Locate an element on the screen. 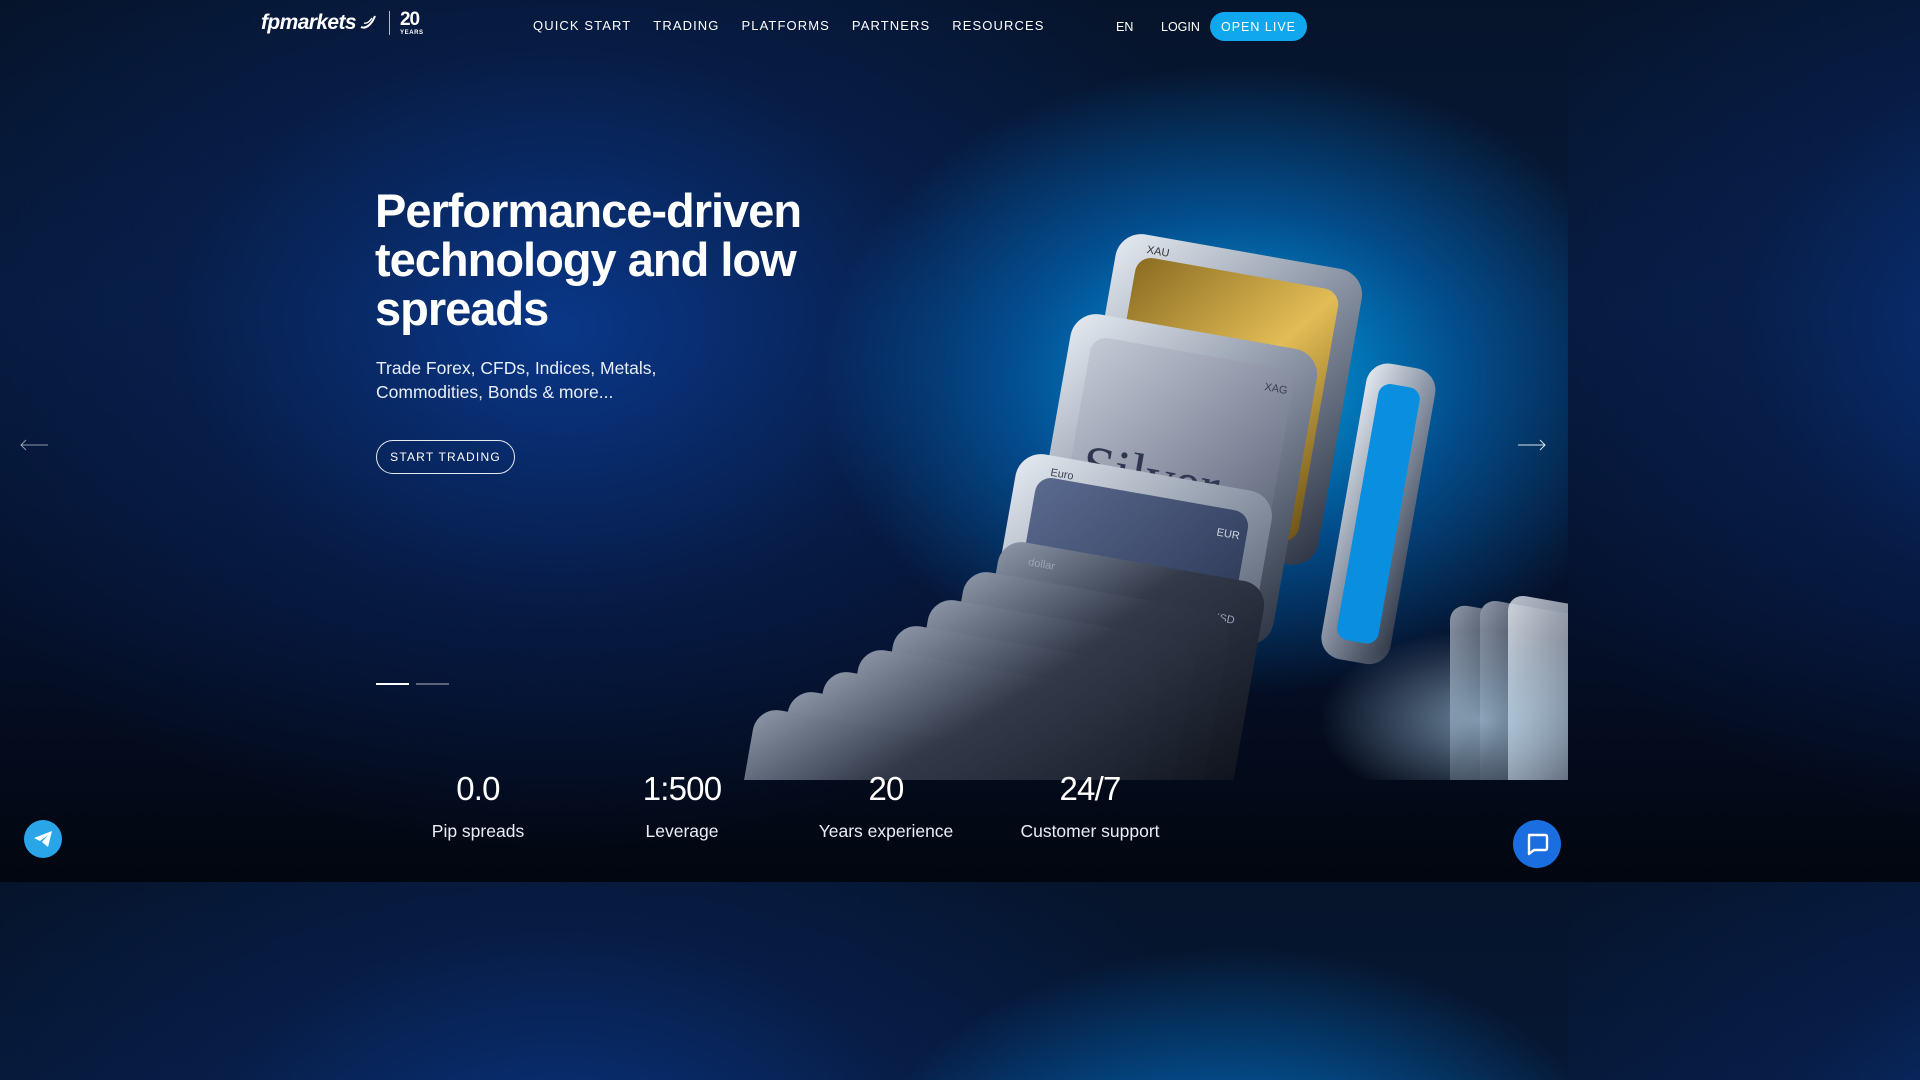  open-live-button: OPEN LIVE is located at coordinates (1258, 26).